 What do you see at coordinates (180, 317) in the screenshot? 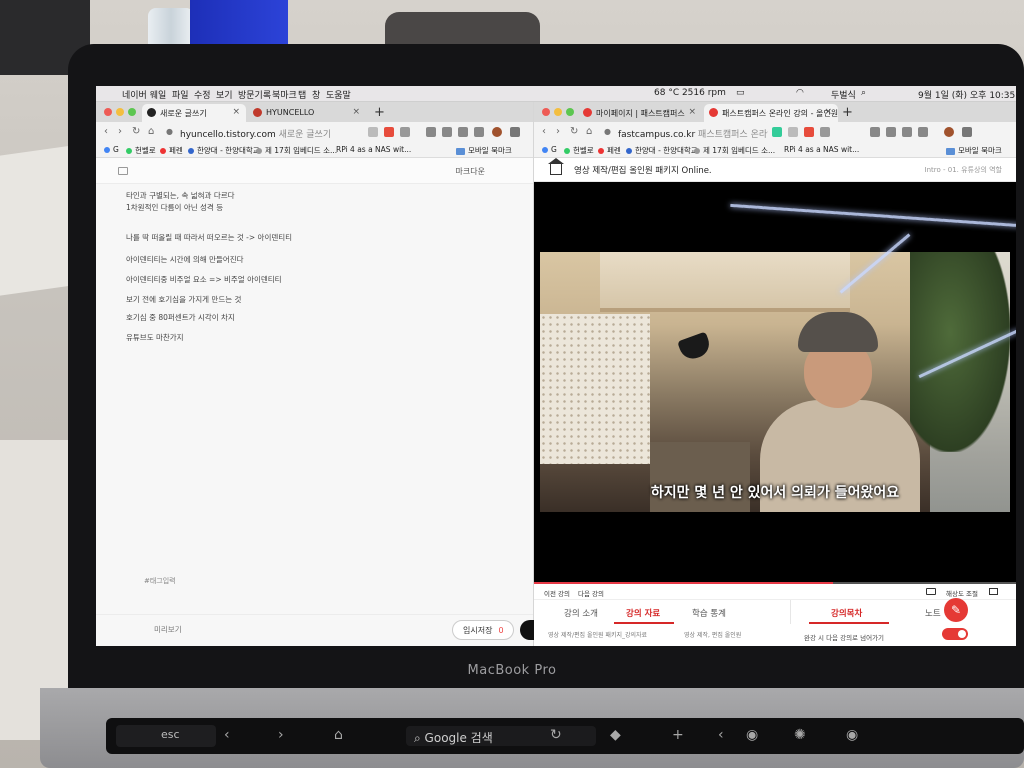
I see `editor-text-line: 호기심 중 80퍼센트가 시각이 차지` at bounding box center [180, 317].